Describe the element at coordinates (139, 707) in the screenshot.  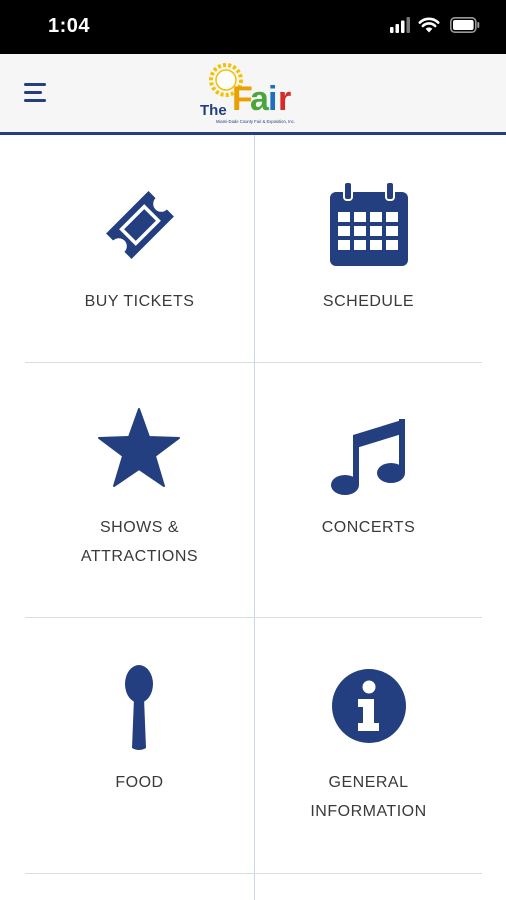
I see `spoon-icon` at that location.